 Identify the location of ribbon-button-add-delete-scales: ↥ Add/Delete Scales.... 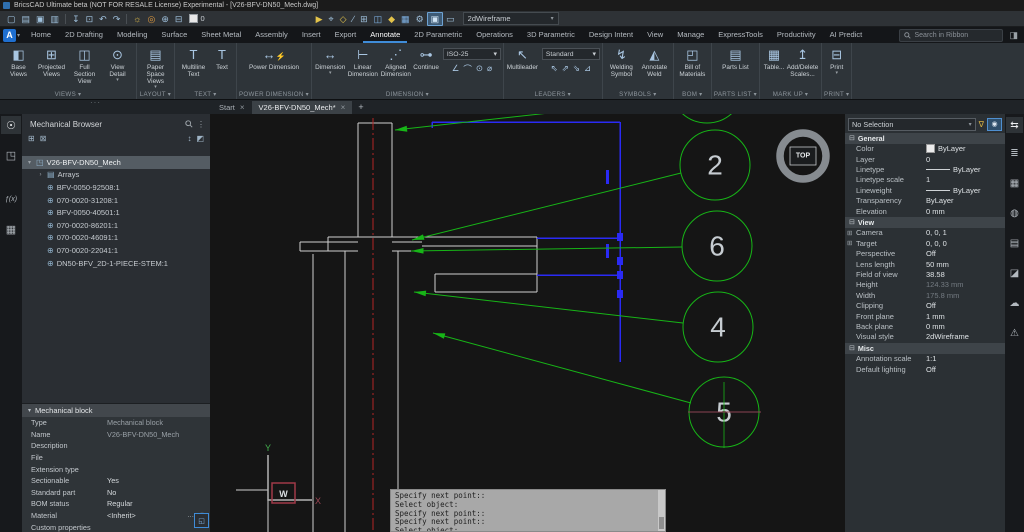
(802, 61).